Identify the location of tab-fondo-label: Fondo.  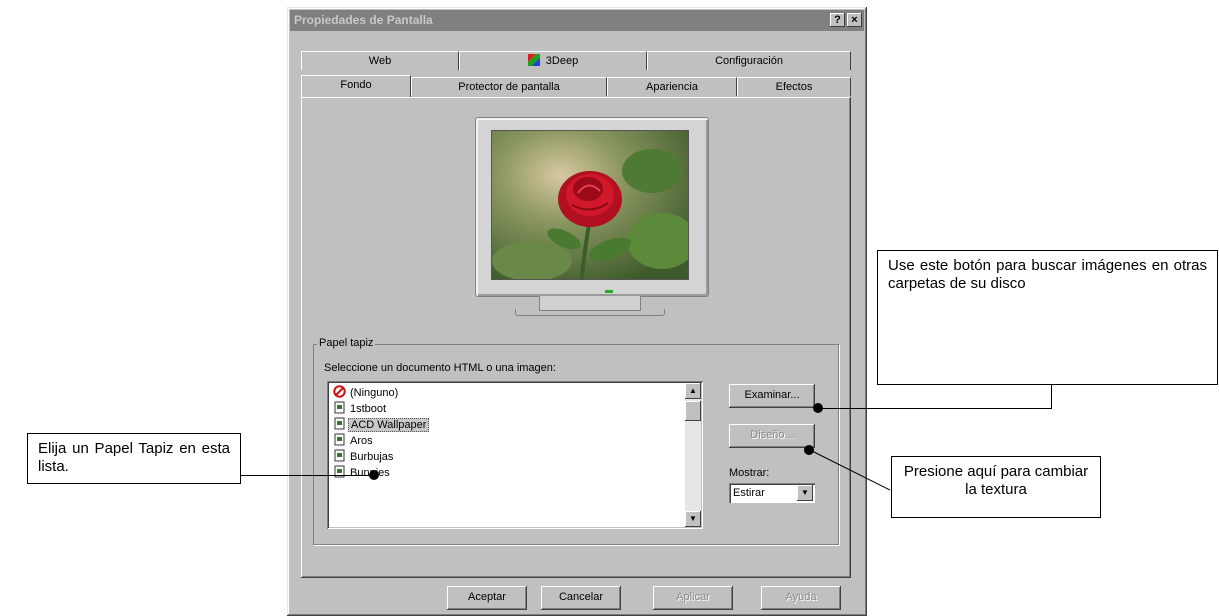
(356, 85).